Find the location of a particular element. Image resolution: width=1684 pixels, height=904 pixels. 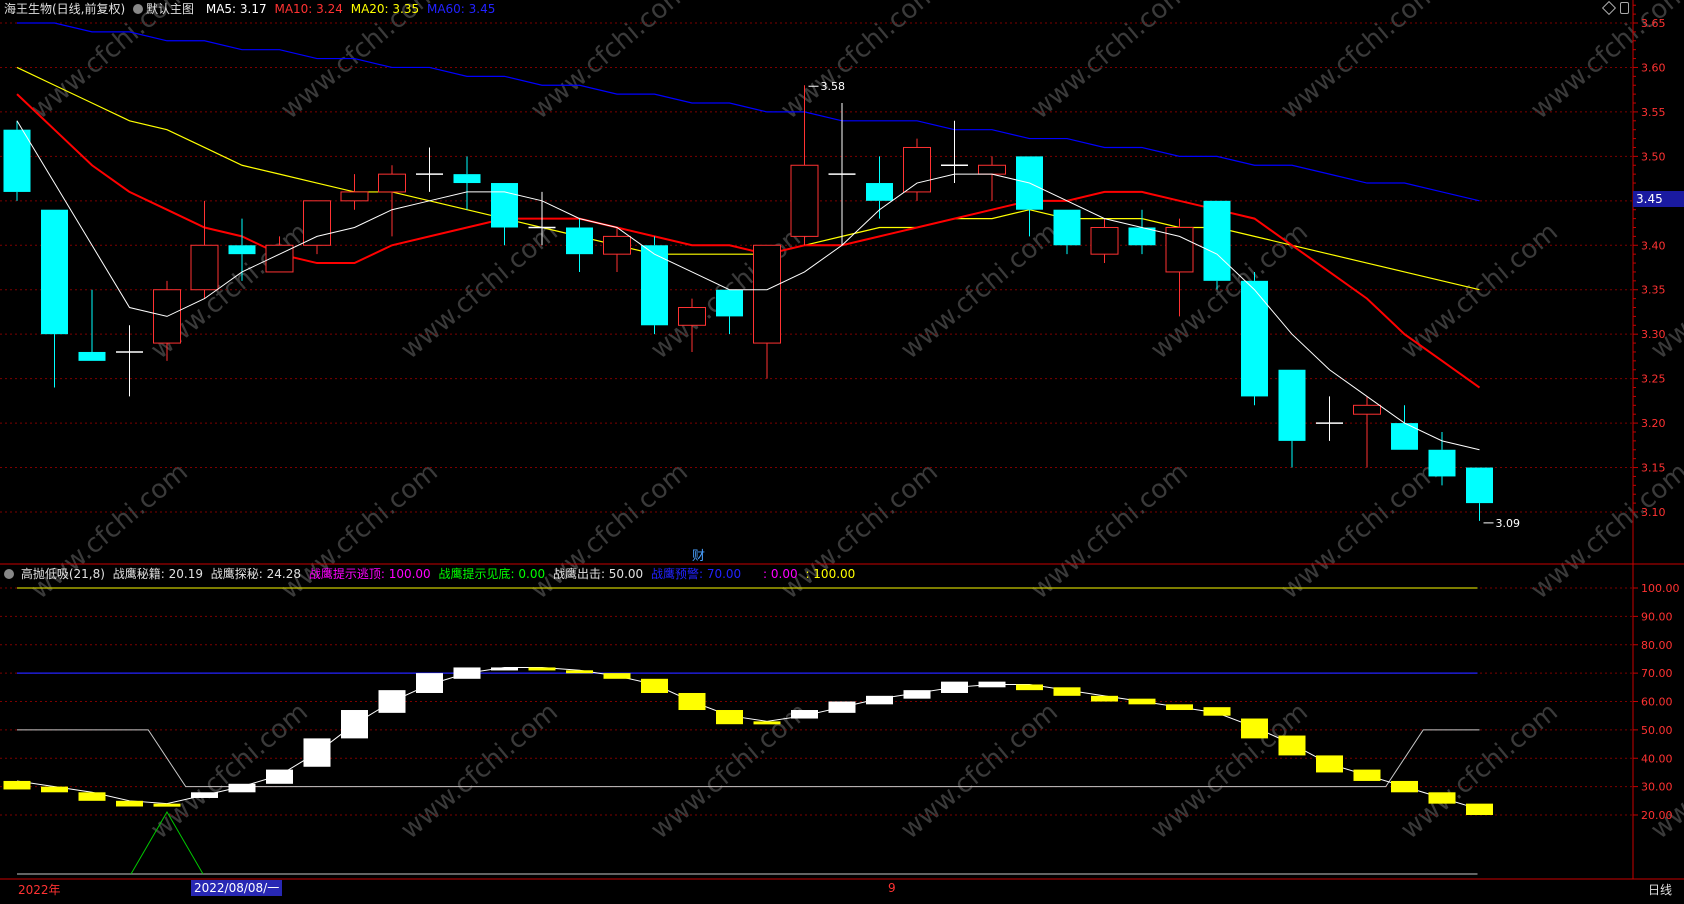

y-tick-label: 3.25 is located at coordinates (1653, 379).